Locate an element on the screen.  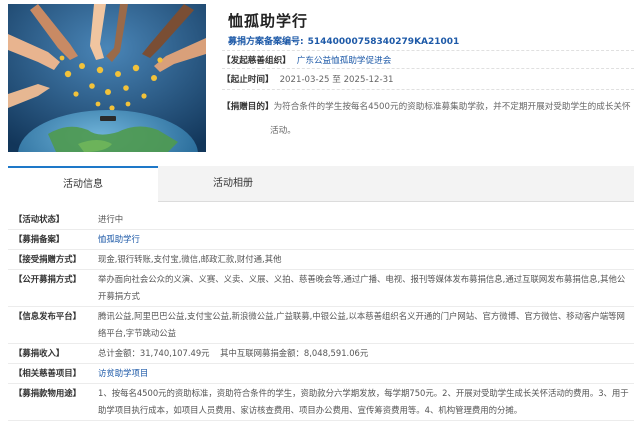
detail-value: 现金,银行转账,支付宝,微信,邮政汇款,财付通,其他 is located at coordinates (190, 259).